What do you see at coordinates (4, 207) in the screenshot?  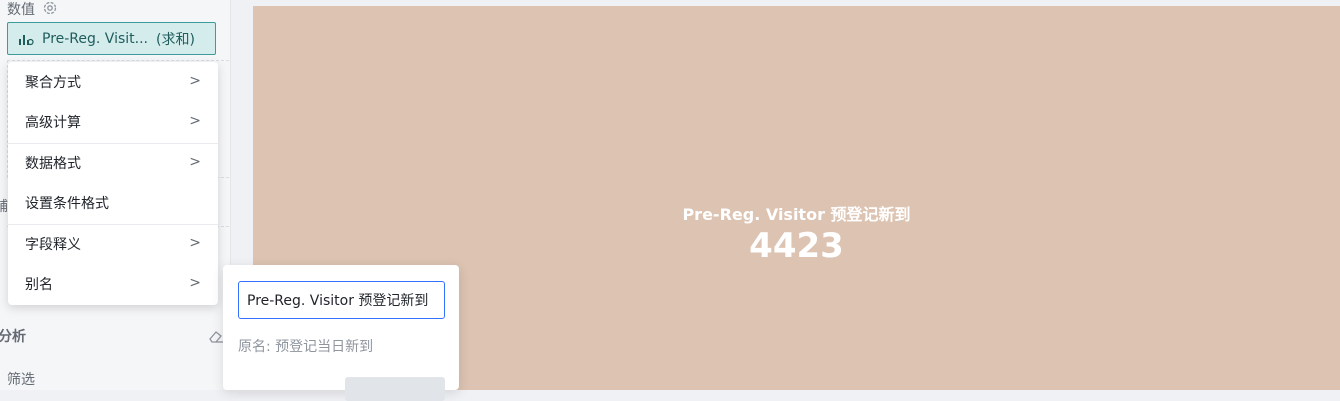 I see `dimension-section-label-partial: 辅` at bounding box center [4, 207].